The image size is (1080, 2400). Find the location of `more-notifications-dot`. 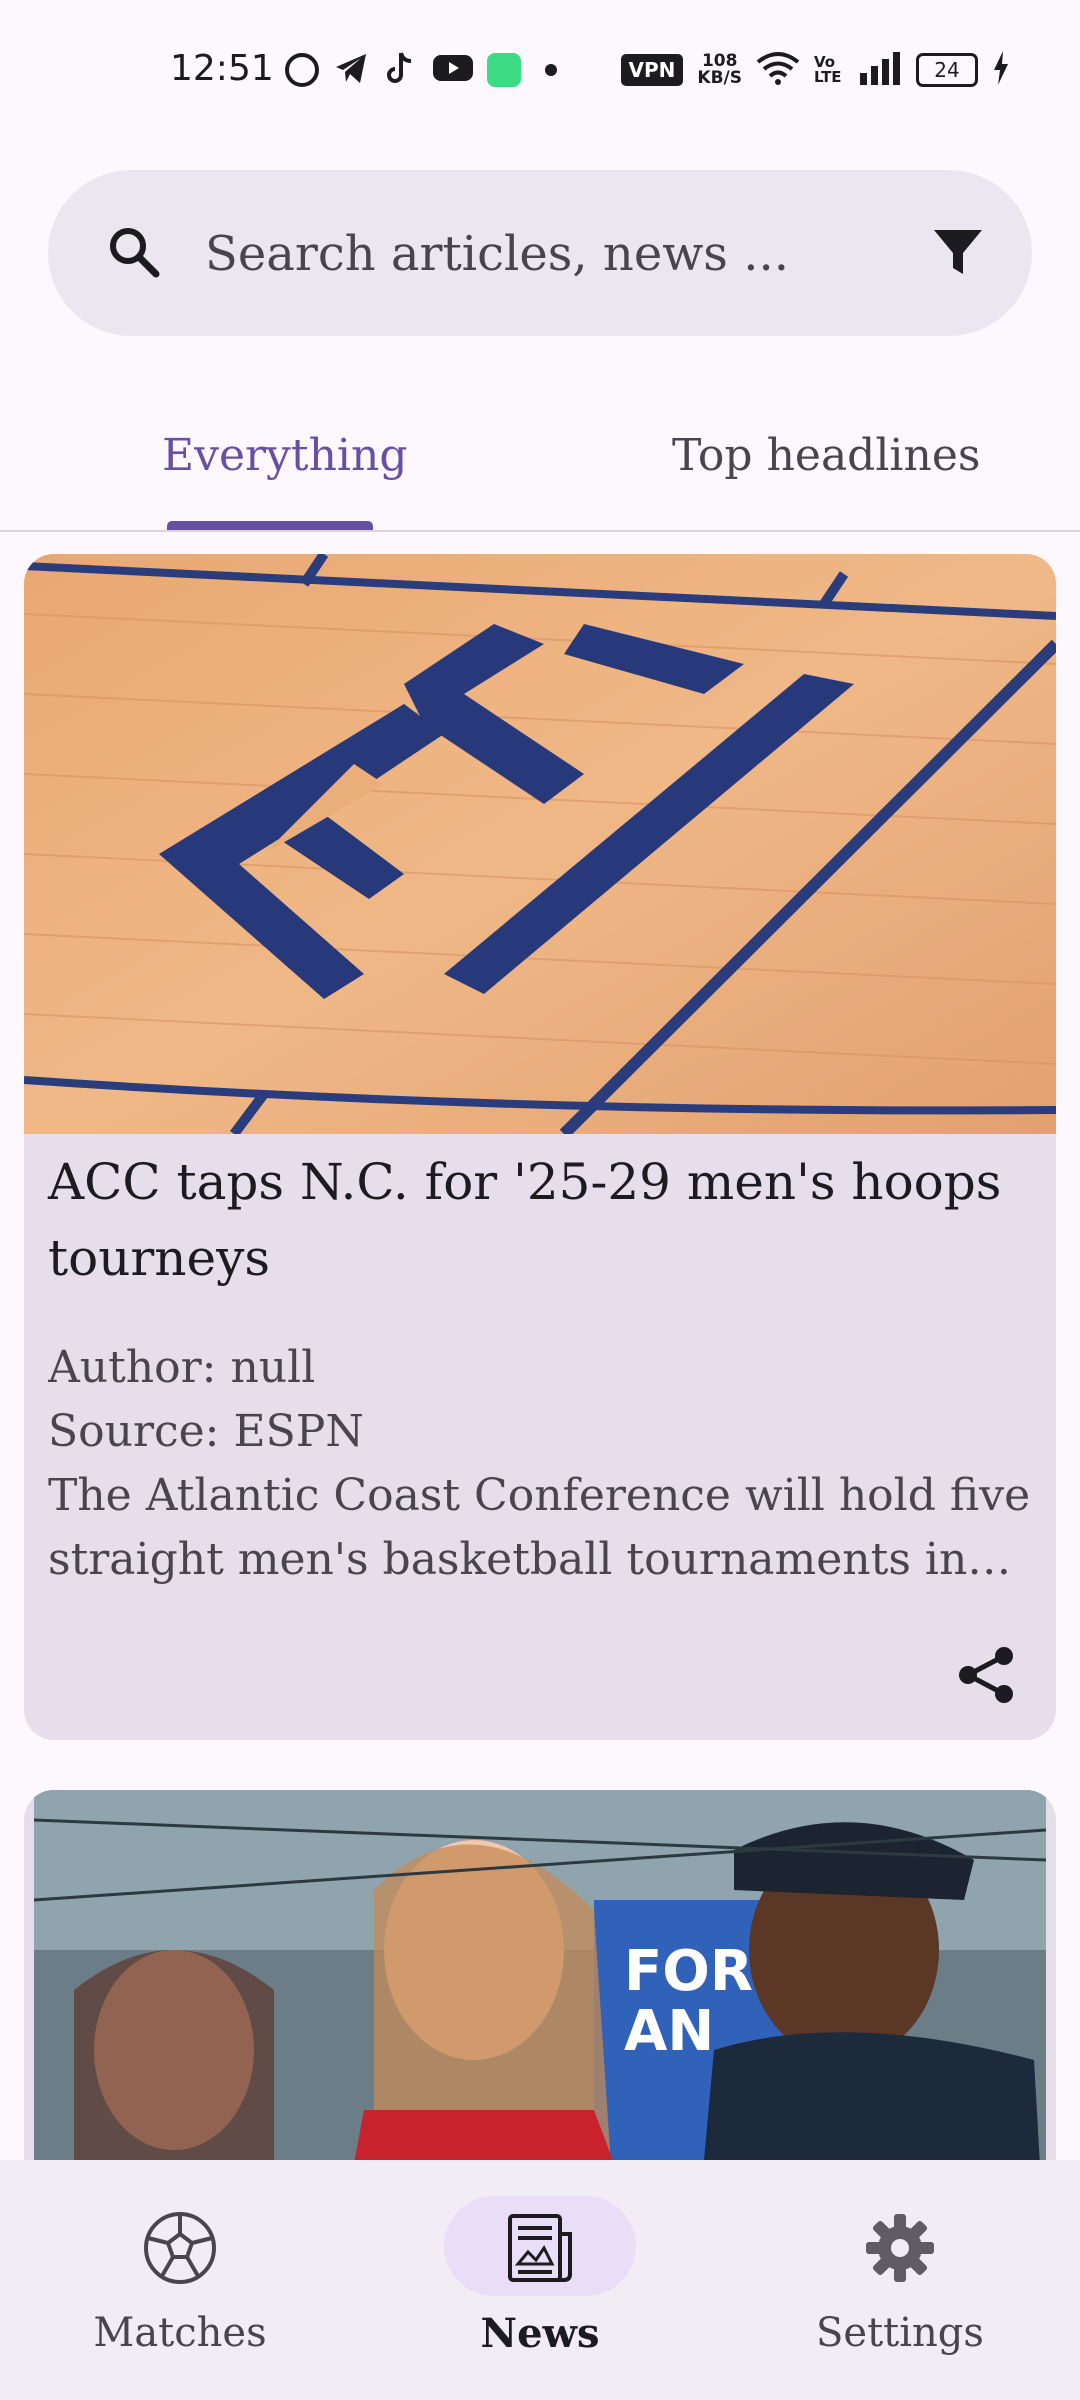

more-notifications-dot is located at coordinates (551, 70).